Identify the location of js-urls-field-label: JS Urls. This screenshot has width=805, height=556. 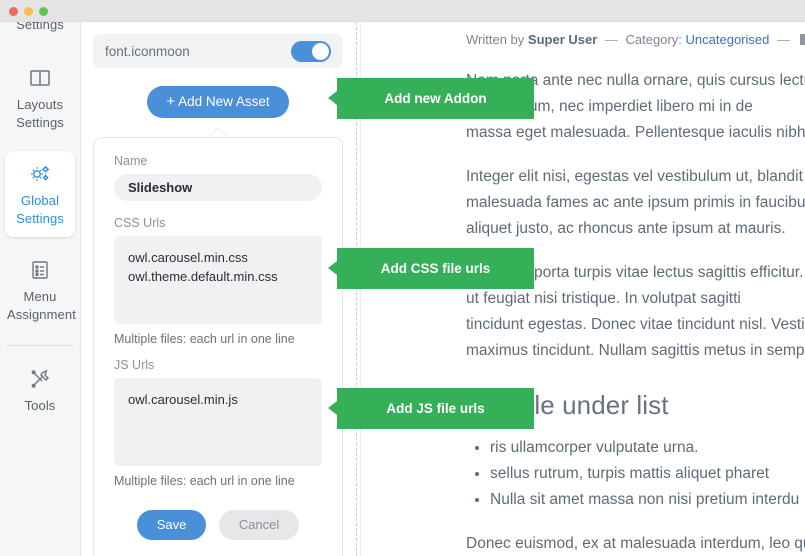
(134, 365).